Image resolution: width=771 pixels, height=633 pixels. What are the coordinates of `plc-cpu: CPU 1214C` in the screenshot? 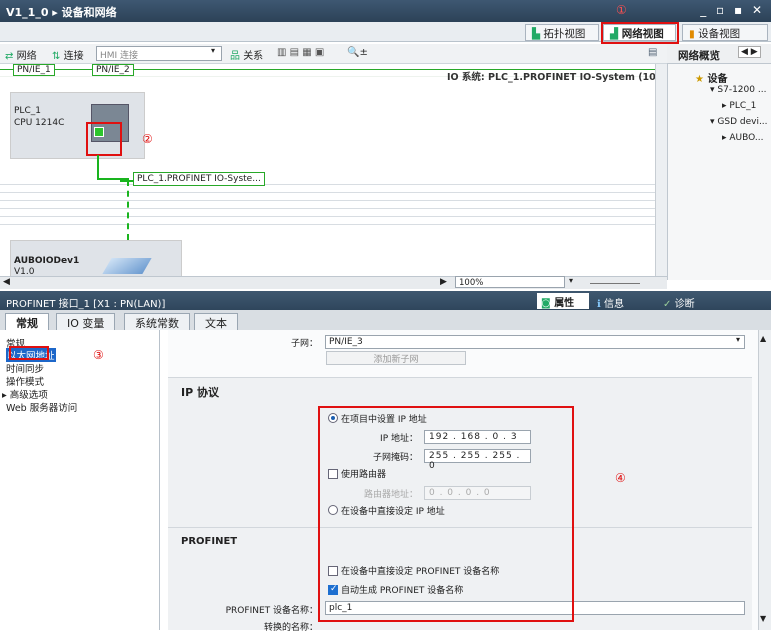 It's located at (39, 123).